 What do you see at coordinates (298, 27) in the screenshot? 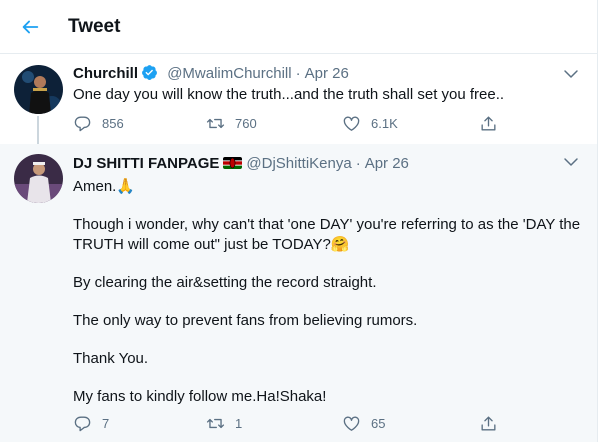
I see `page-header: Tweet` at bounding box center [298, 27].